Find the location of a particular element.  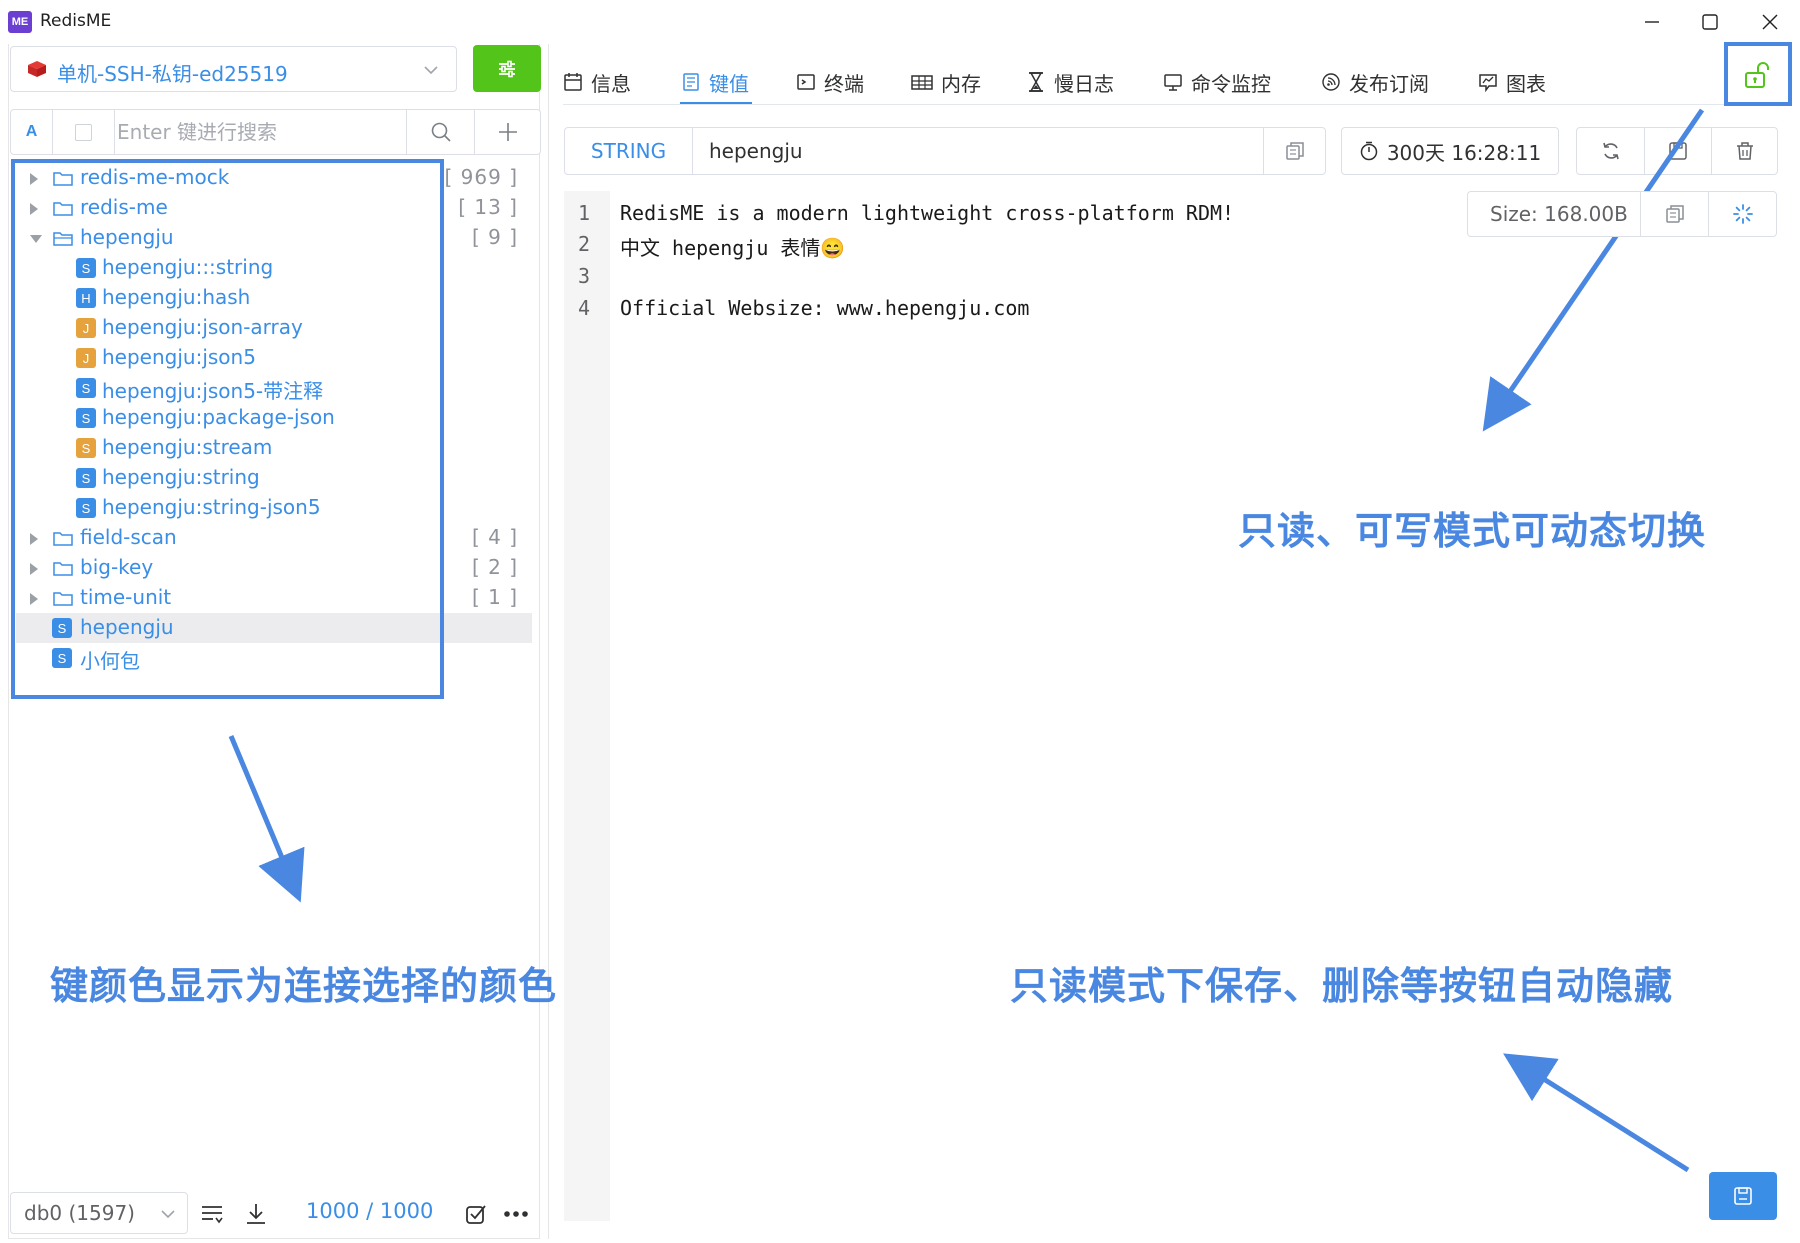

tabs-divider is located at coordinates (1168, 104).